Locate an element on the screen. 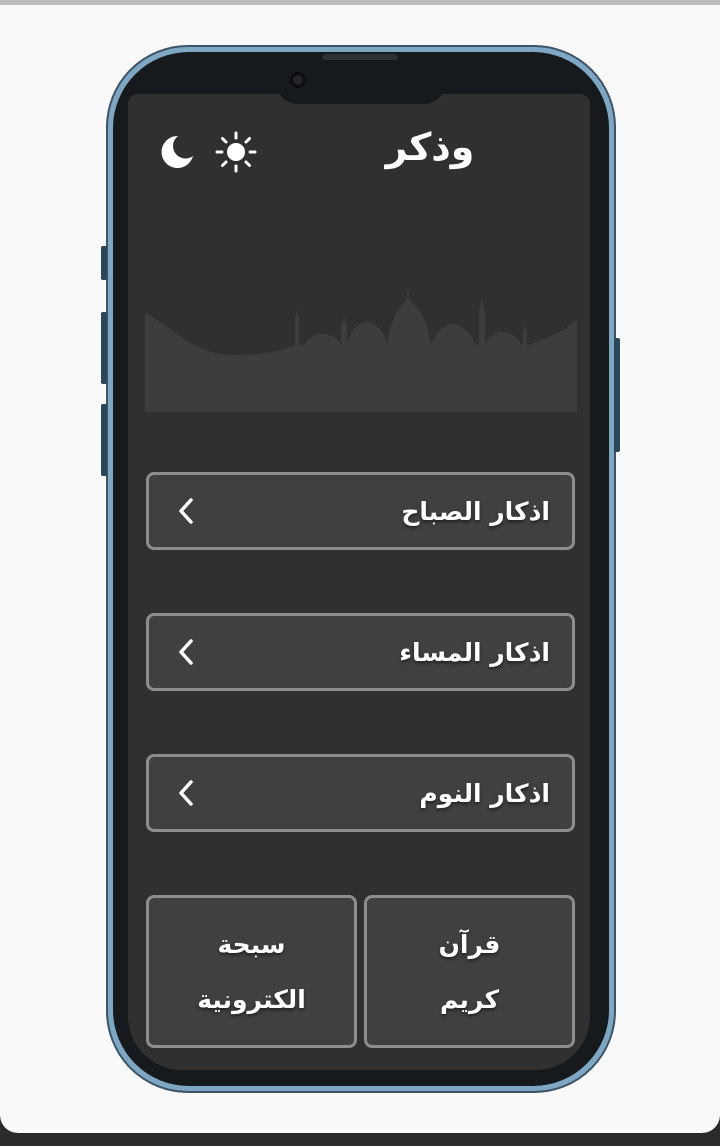 The width and height of the screenshot is (720, 1146). app-title: وذكر is located at coordinates (430, 147).